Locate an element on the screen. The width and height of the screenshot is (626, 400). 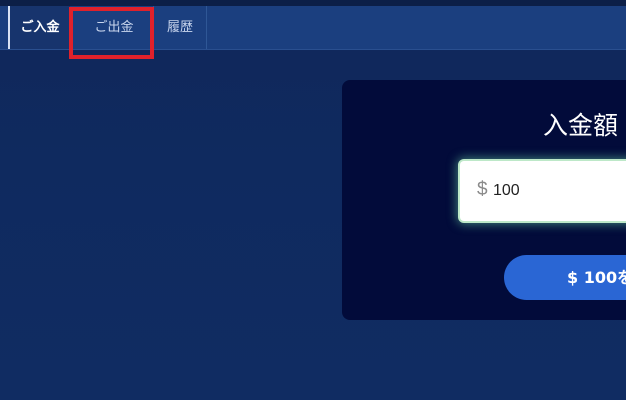
tab-history: 履歴 is located at coordinates (180, 27).